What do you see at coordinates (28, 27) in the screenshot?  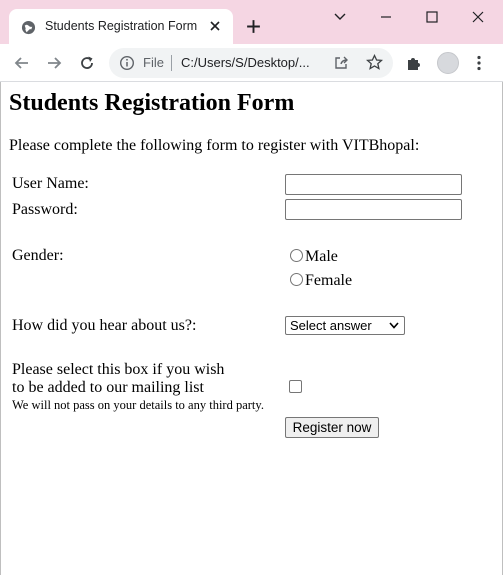 I see `globe-icon` at bounding box center [28, 27].